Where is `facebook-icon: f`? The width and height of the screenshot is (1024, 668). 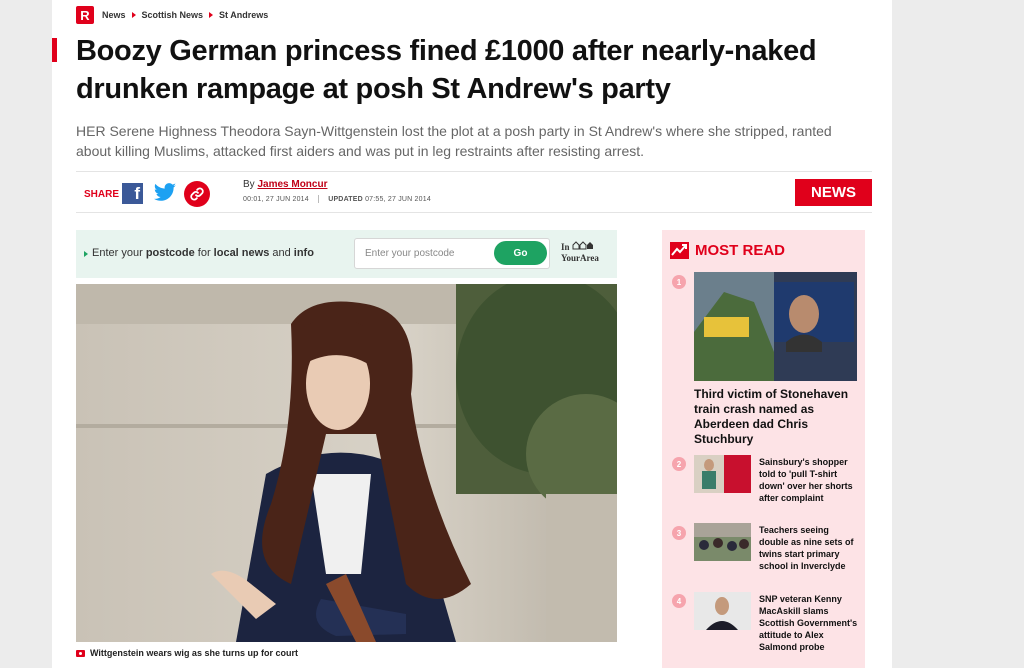 facebook-icon: f is located at coordinates (132, 193).